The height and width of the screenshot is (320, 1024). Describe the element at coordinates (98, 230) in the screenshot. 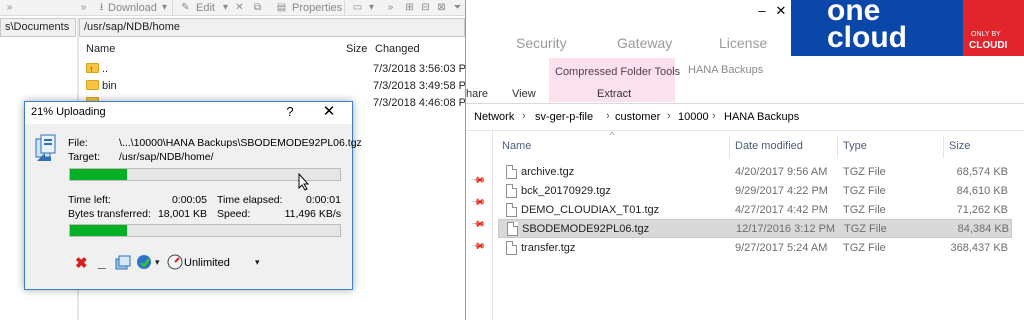

I see `total-progress-fill` at that location.